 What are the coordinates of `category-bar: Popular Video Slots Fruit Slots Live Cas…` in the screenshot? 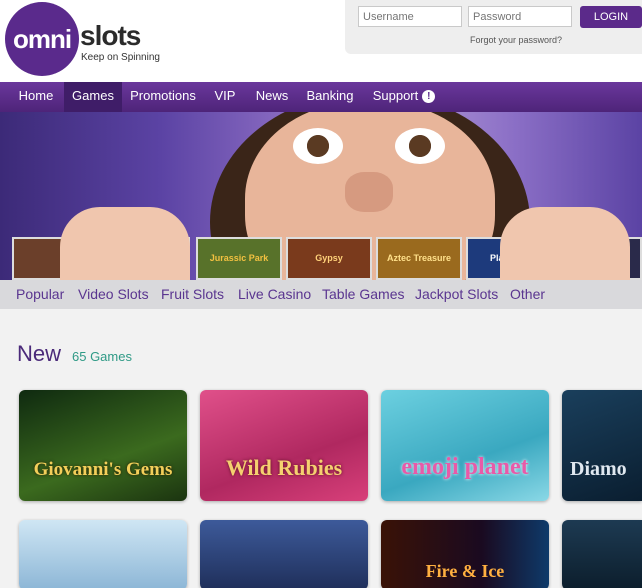 It's located at (321, 294).